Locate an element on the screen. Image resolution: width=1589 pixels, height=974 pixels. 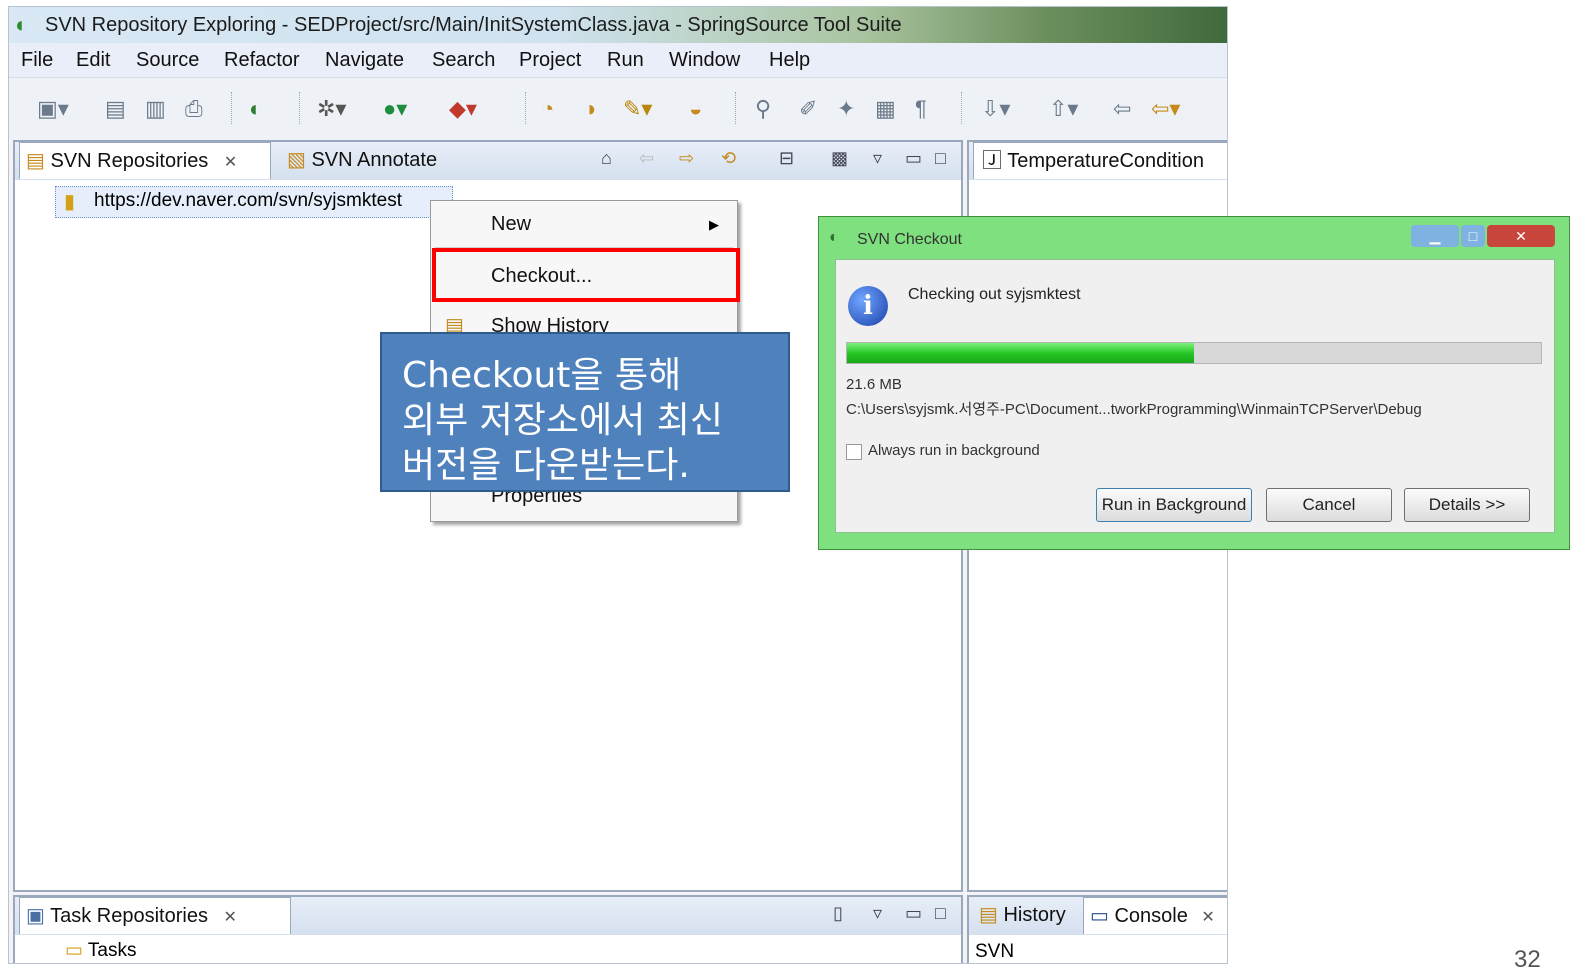
checkout-highlight-box is located at coordinates (586, 275).